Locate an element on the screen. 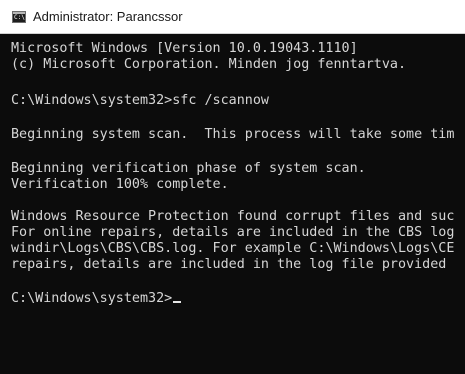 This screenshot has height=374, width=465. command-prompt-icon-glyph: C:\ is located at coordinates (19, 17).